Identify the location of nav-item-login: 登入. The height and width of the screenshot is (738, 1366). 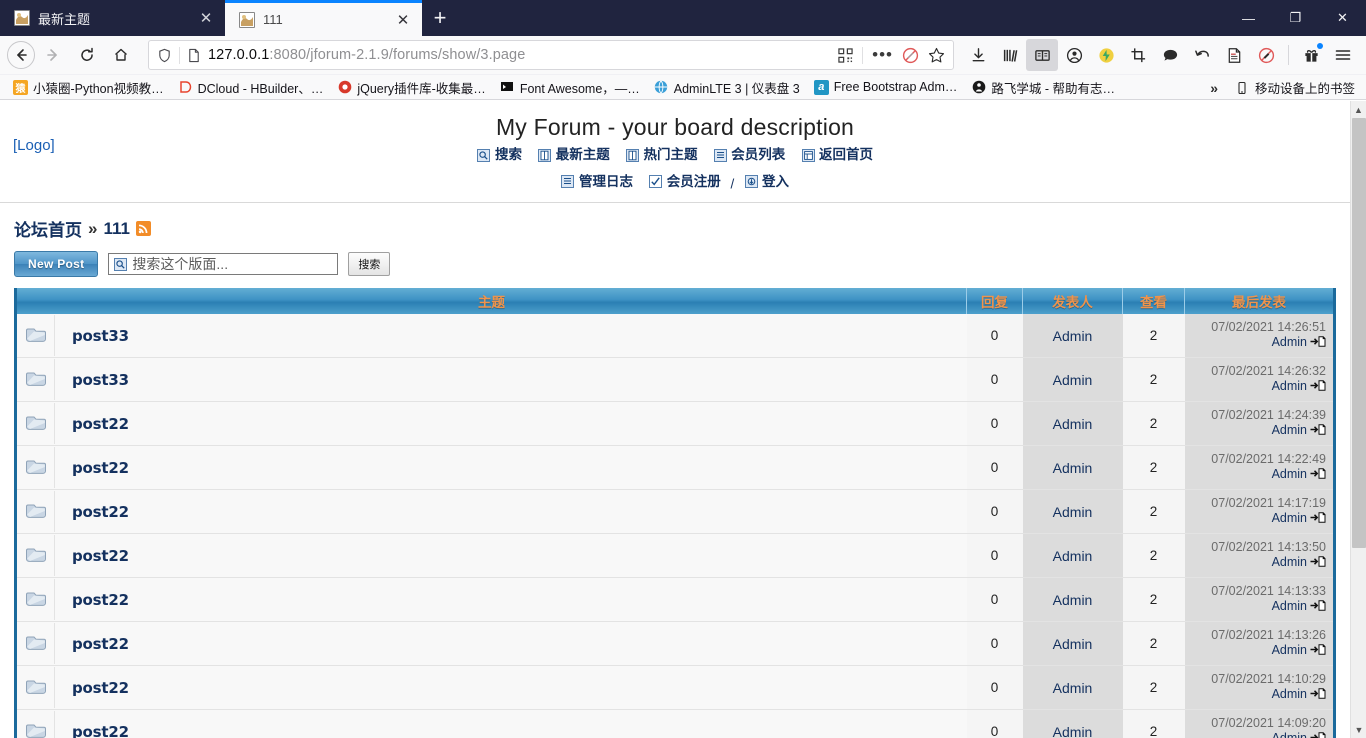
(766, 182).